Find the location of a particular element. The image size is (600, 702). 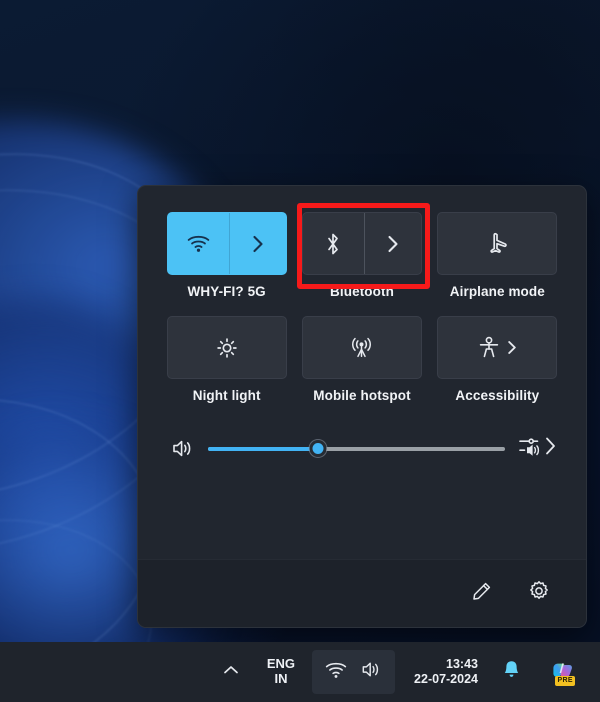

clock-and-date: 13:43 22-07-2024 is located at coordinates (446, 672).